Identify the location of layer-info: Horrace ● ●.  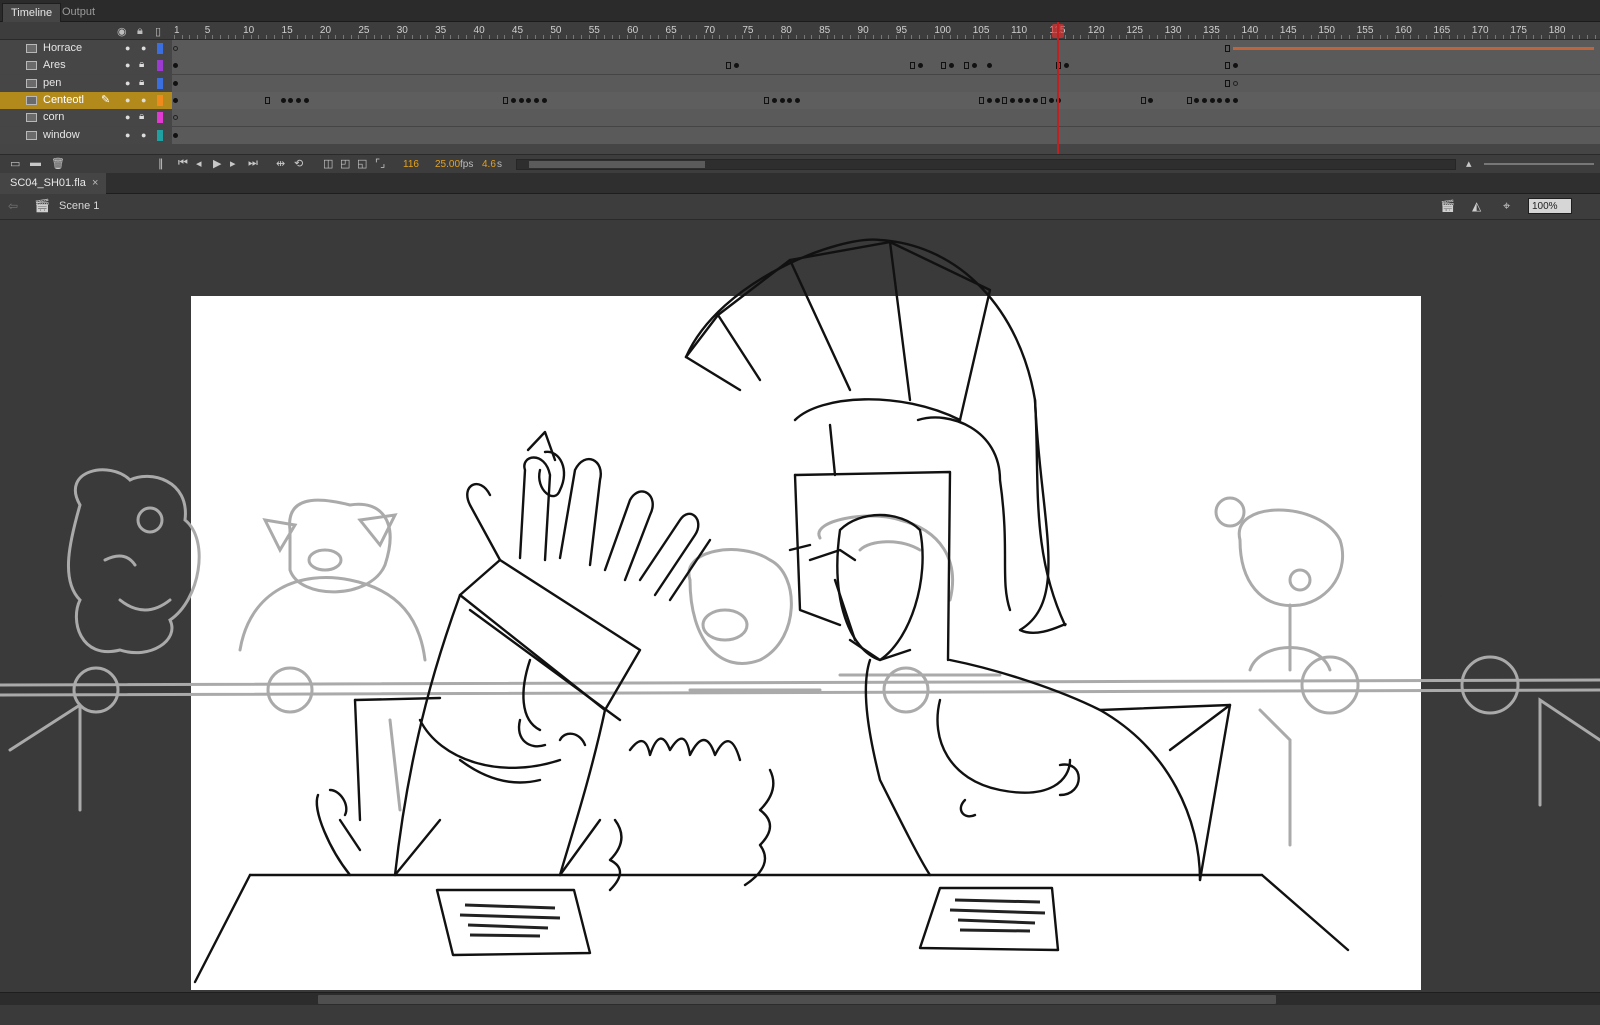
(86, 48).